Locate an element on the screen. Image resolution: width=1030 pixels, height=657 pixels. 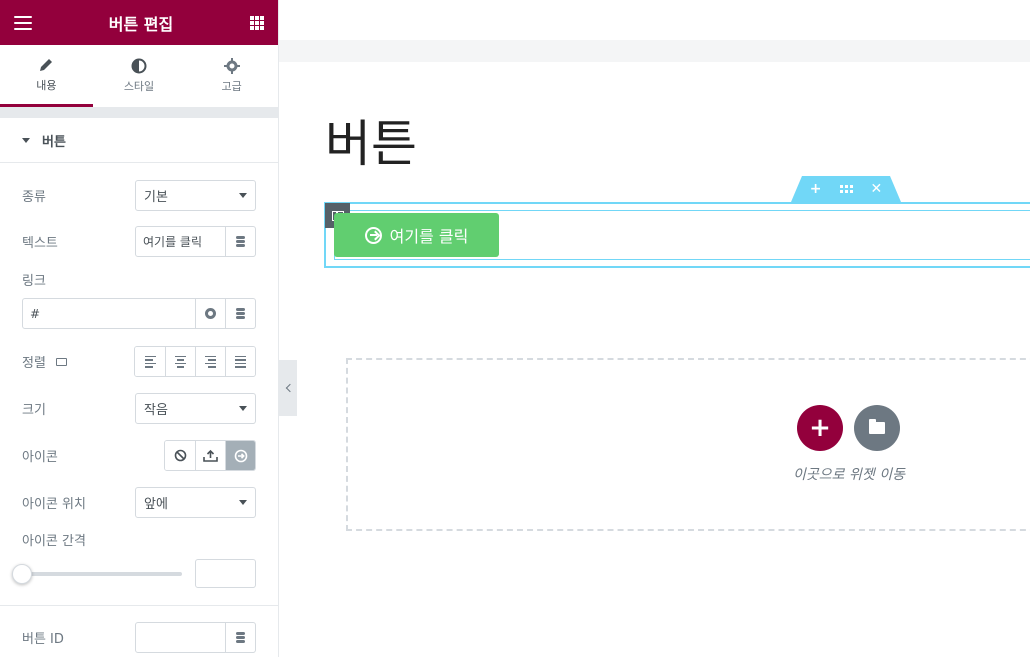
text-label: 텍스트 is located at coordinates (40, 243).